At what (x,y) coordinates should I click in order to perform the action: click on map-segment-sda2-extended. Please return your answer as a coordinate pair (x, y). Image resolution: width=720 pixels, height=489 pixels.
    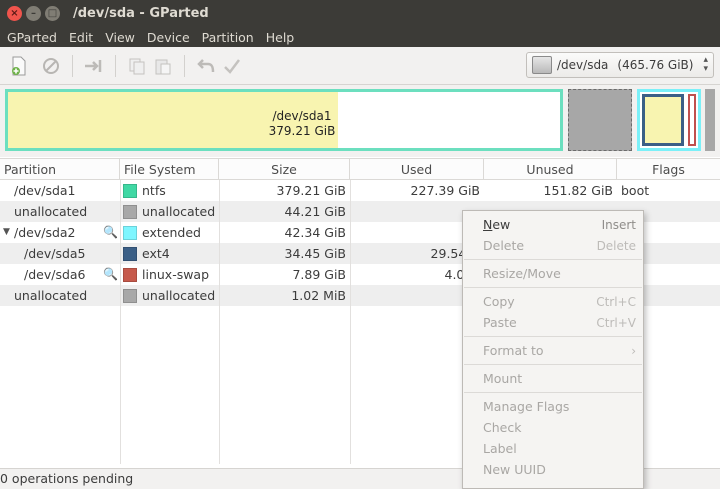
    Looking at the image, I should click on (669, 120).